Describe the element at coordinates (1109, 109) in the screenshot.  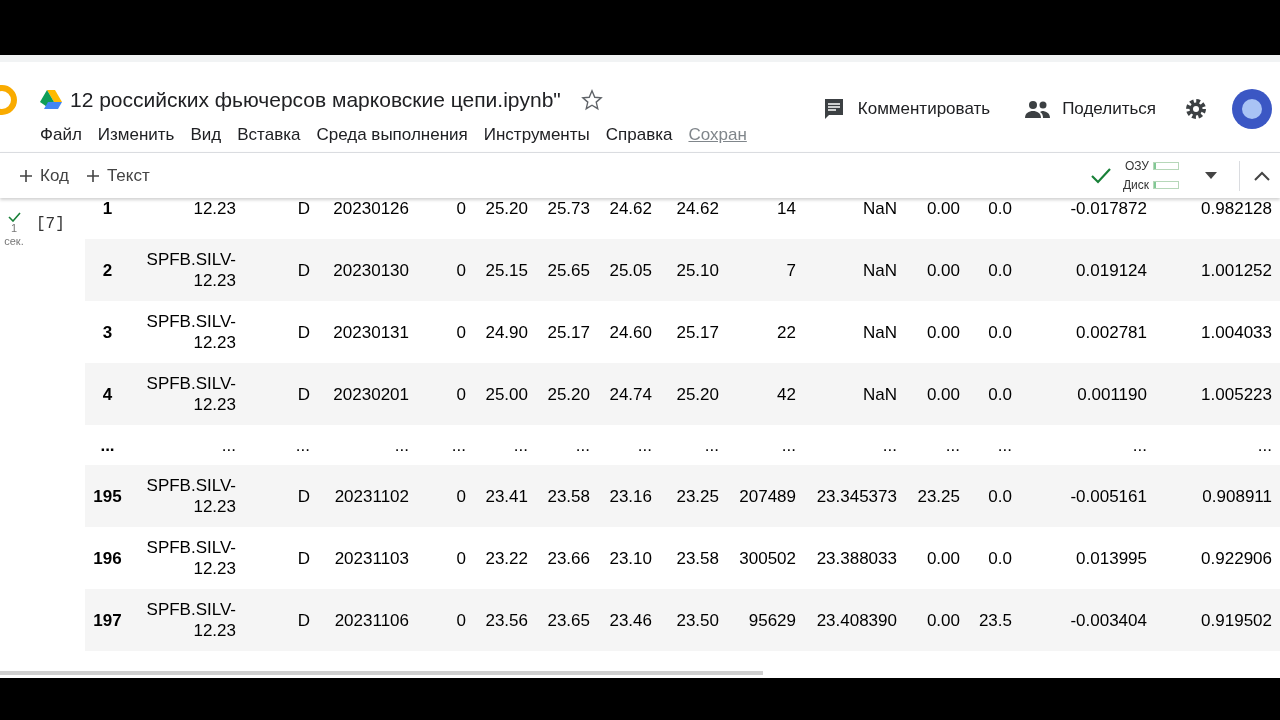
I see `share-button: Поделиться` at that location.